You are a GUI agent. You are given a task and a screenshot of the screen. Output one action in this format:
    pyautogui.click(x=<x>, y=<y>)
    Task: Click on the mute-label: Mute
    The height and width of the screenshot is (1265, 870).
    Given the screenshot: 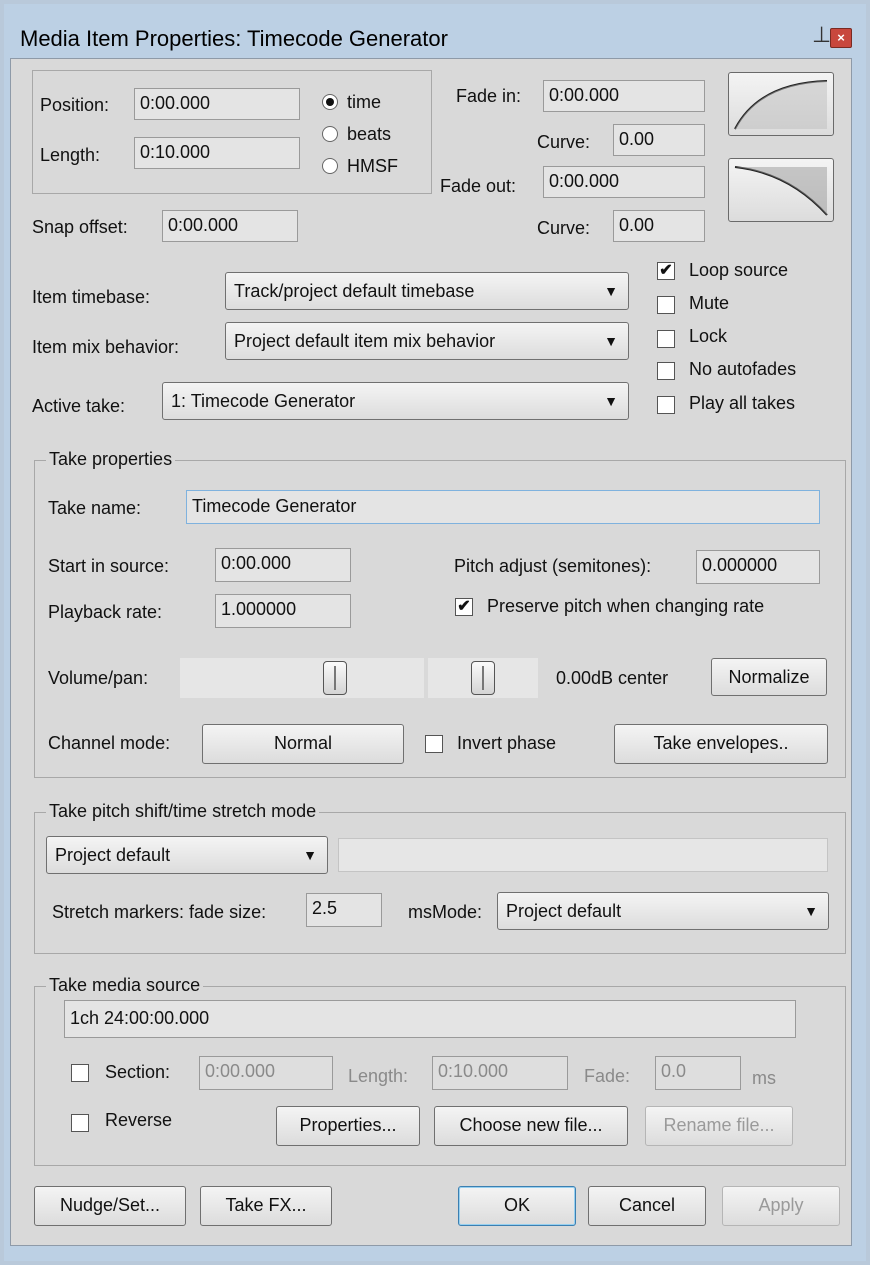 What is the action you would take?
    pyautogui.click(x=709, y=303)
    